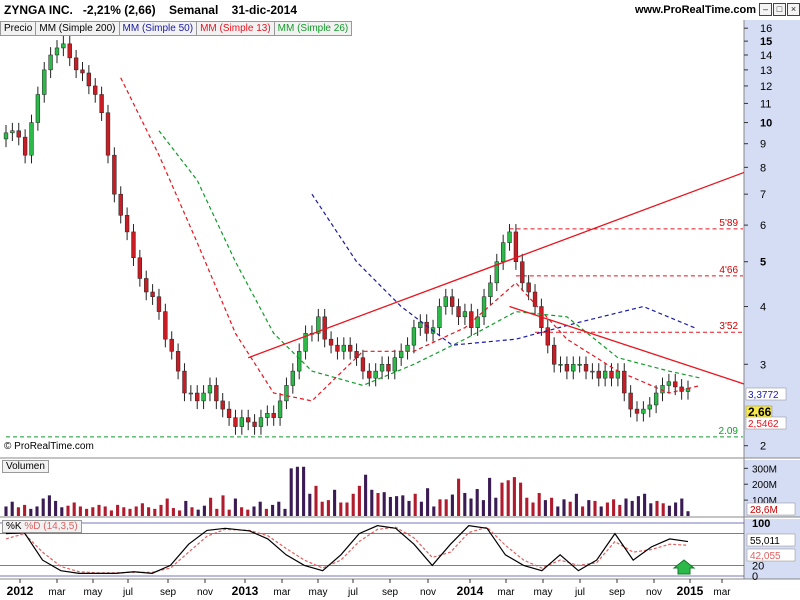 The height and width of the screenshot is (600, 800). What do you see at coordinates (400, 490) in the screenshot?
I see `volume-panel: 300M200M100M28,6M` at bounding box center [400, 490].